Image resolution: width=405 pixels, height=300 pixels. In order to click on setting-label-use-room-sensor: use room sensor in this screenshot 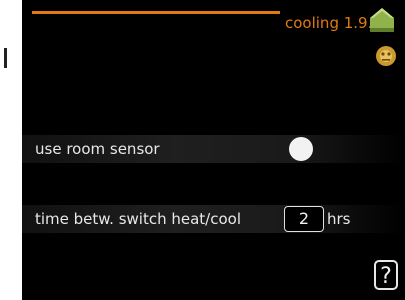, I will do `click(97, 149)`.